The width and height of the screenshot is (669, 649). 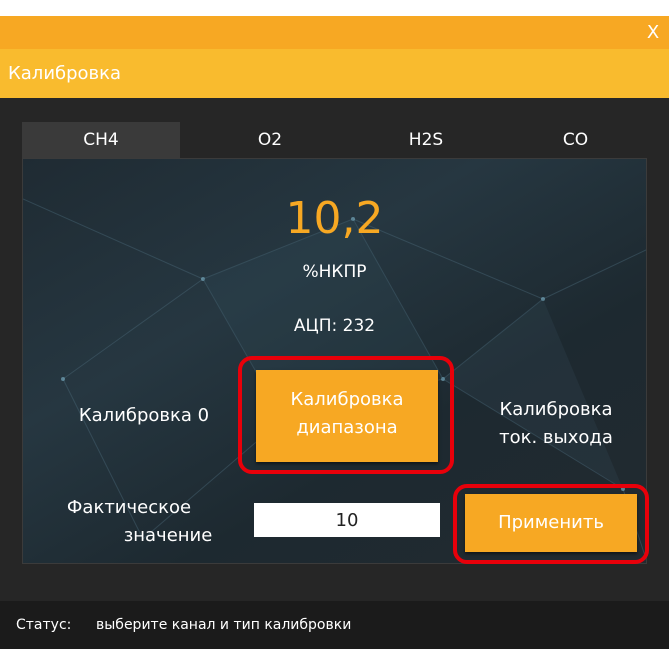 I want to click on reading-unit: %НКПР, so click(x=334, y=272).